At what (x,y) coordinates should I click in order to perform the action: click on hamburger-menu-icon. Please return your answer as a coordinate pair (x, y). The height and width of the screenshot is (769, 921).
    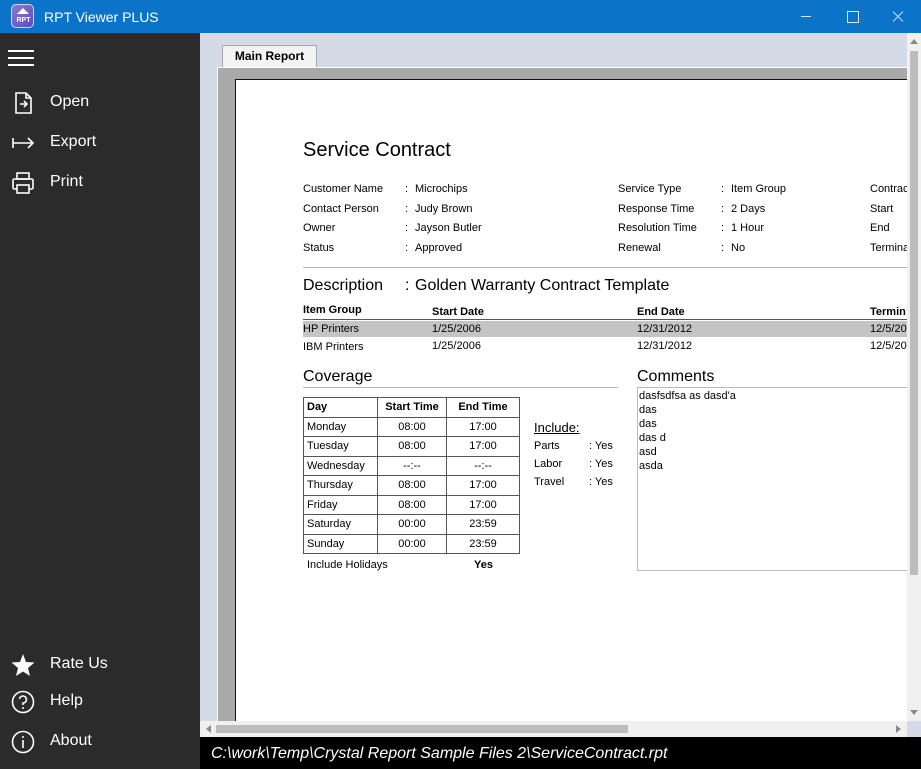
    Looking at the image, I should click on (21, 58).